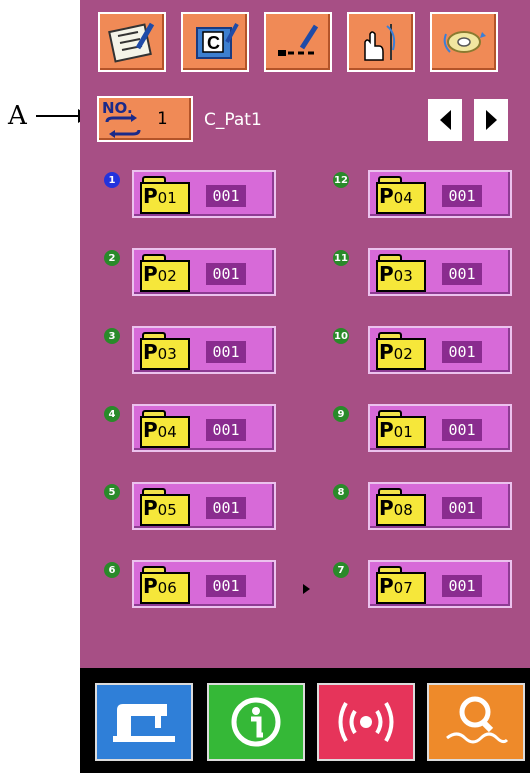 The width and height of the screenshot is (530, 773). What do you see at coordinates (145, 119) in the screenshot?
I see `pattern-number-button: NO. 1` at bounding box center [145, 119].